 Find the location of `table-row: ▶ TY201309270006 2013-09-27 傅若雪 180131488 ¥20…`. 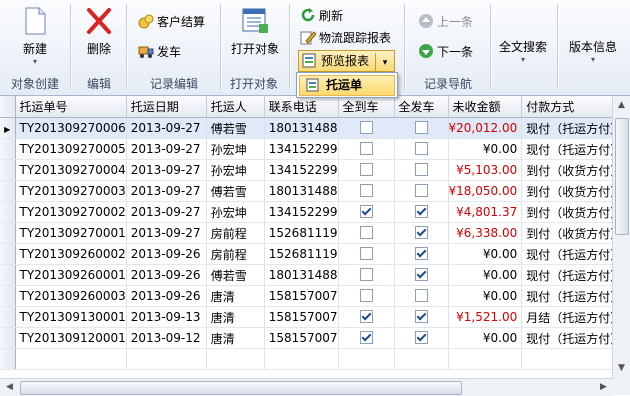

table-row: ▶ TY201309270006 2013-09-27 傅若雪 180131488 ¥20… is located at coordinates (313, 128).